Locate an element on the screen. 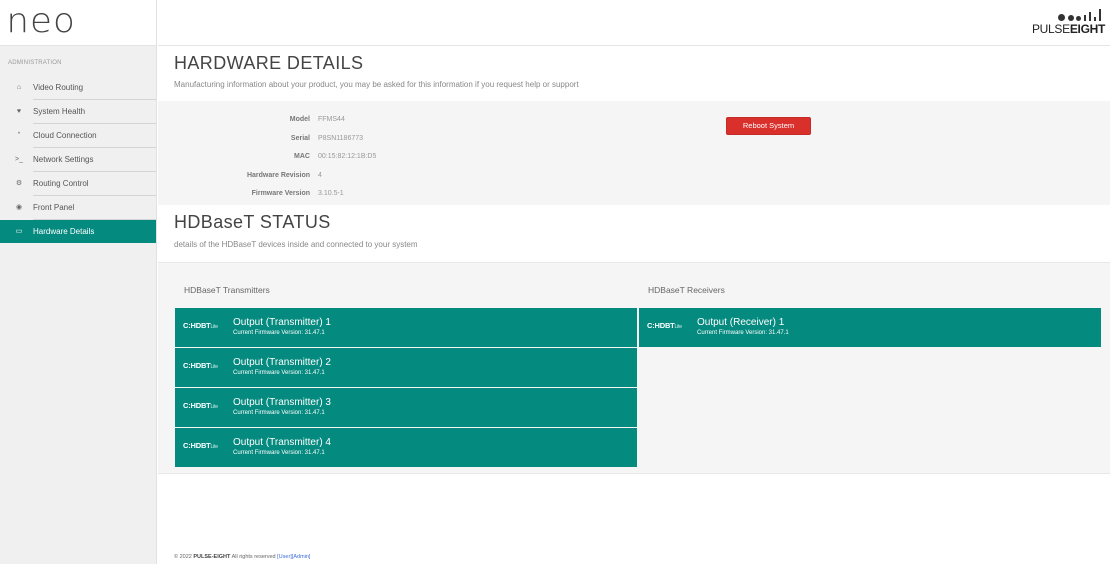 This screenshot has width=1110, height=564. pulse-eight-logo: PULSEEIGHT is located at coordinates (1068, 24).